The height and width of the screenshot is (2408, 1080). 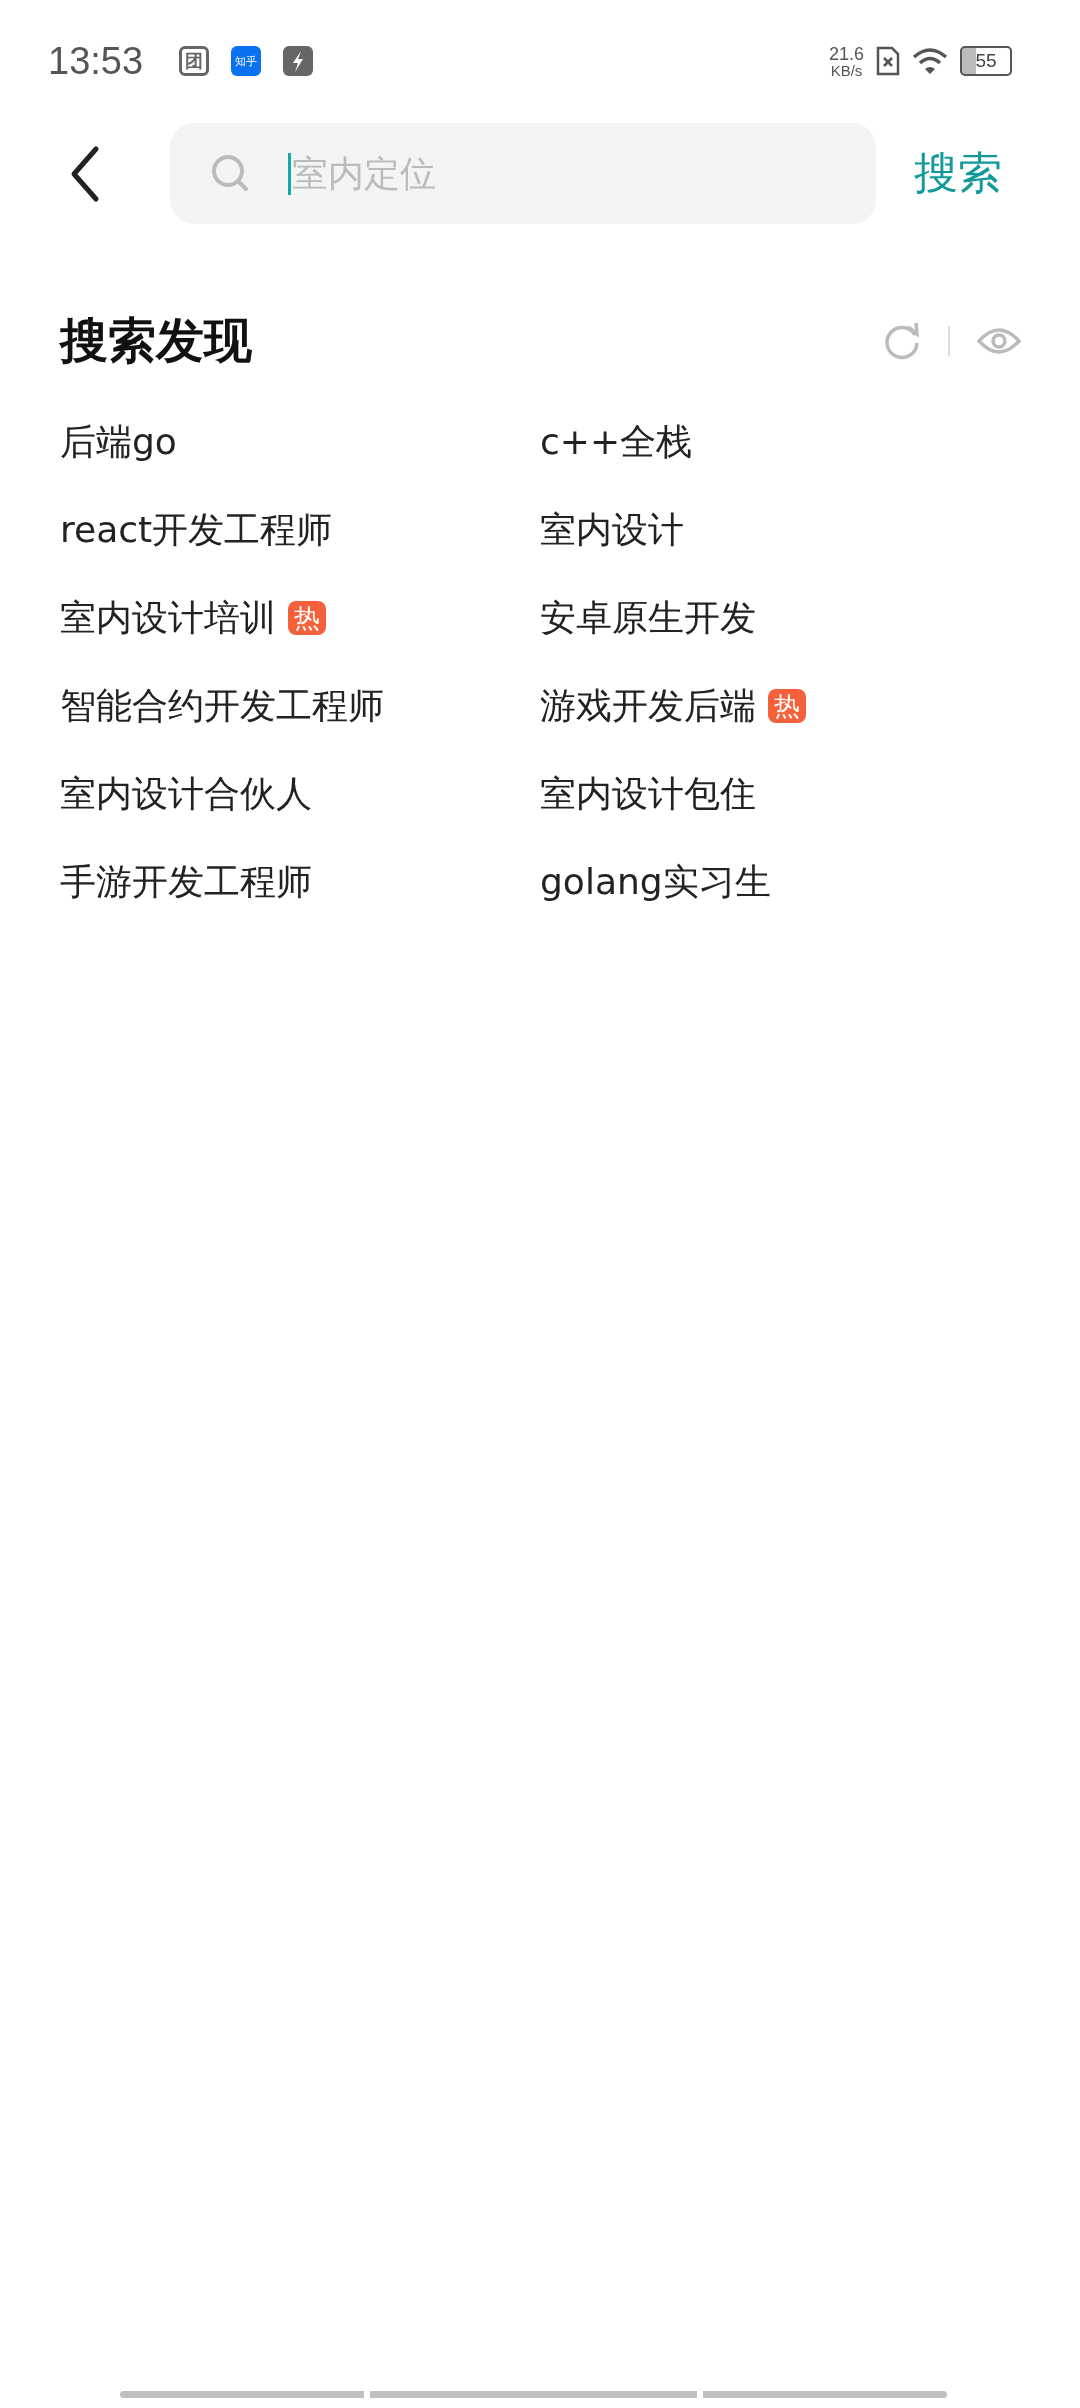 What do you see at coordinates (648, 794) in the screenshot?
I see `search-suggestion: 室内设计包住` at bounding box center [648, 794].